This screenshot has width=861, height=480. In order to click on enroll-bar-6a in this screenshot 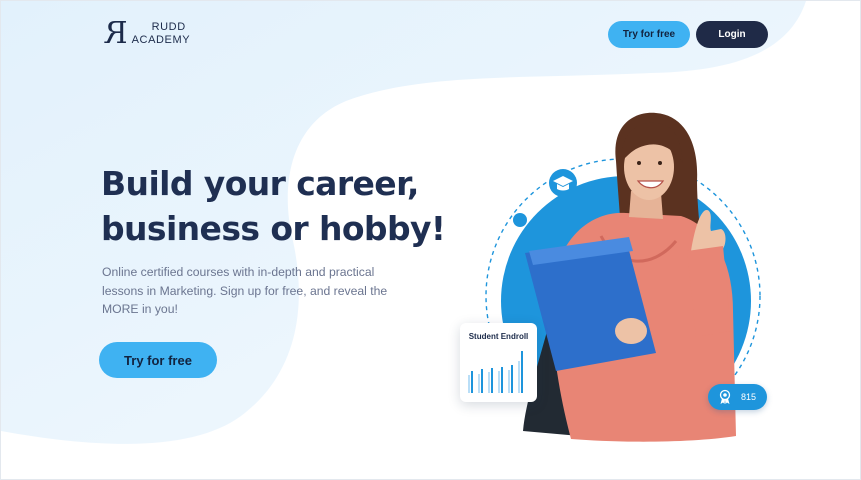, I will do `click(519, 377)`.